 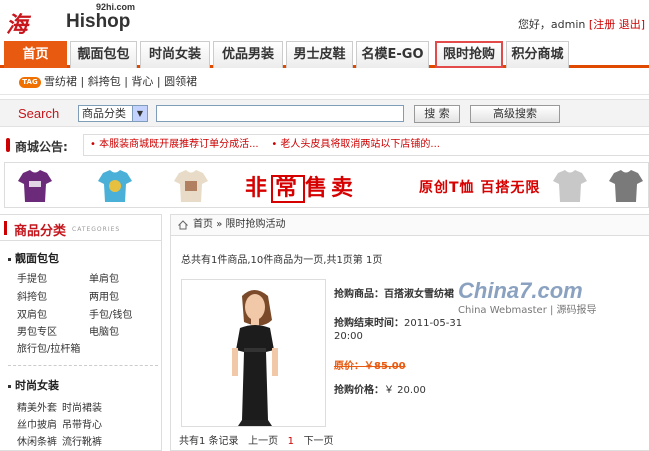 What do you see at coordinates (5, 228) in the screenshot?
I see `sidebar-header-bar` at bounding box center [5, 228].